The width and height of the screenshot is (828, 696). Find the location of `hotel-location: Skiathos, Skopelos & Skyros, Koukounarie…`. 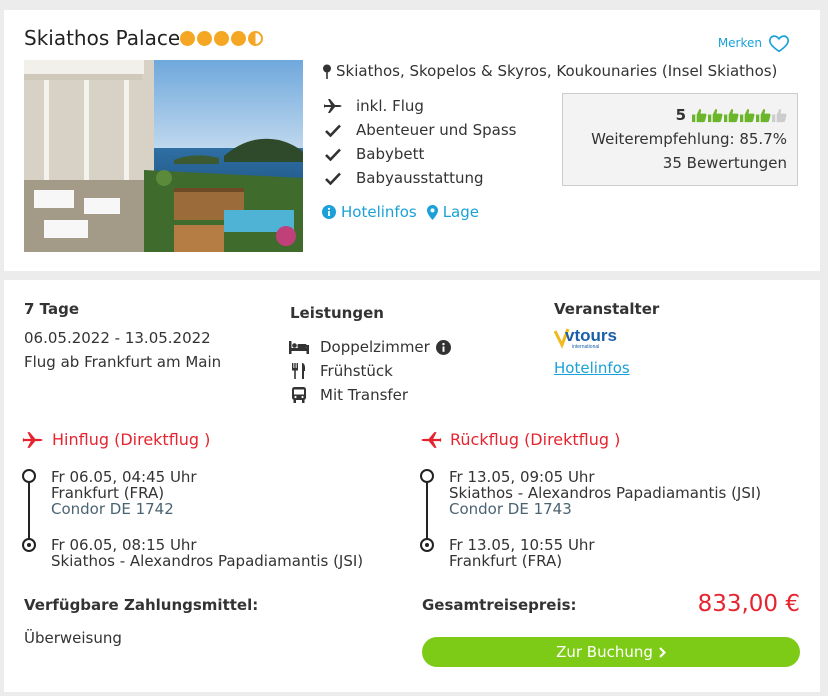

hotel-location: Skiathos, Skopelos & Skyros, Koukounarie… is located at coordinates (549, 71).